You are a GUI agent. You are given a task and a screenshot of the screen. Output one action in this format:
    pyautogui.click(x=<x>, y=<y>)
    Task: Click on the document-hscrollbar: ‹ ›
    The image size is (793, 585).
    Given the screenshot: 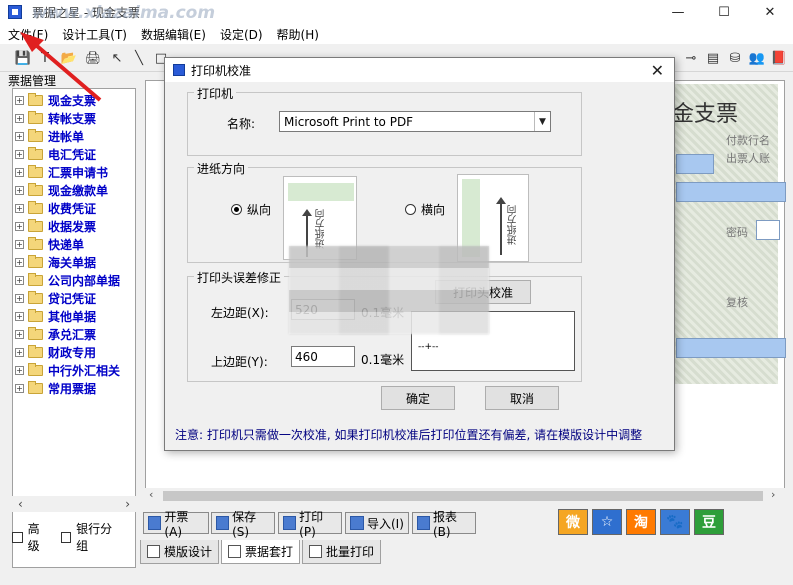 What is the action you would take?
    pyautogui.click(x=465, y=496)
    